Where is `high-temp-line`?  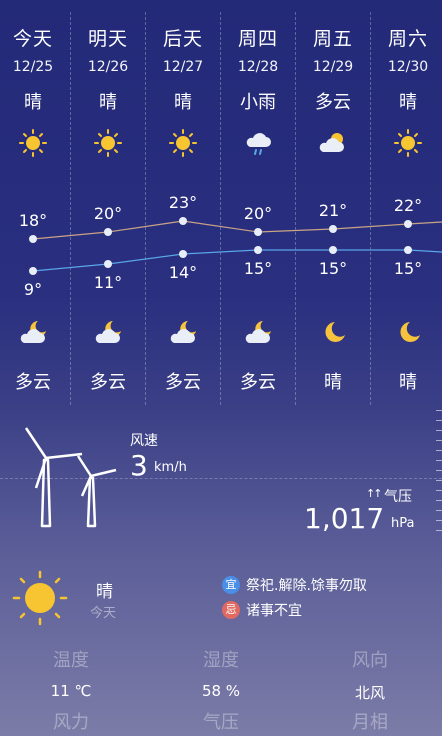
high-temp-line is located at coordinates (237, 230).